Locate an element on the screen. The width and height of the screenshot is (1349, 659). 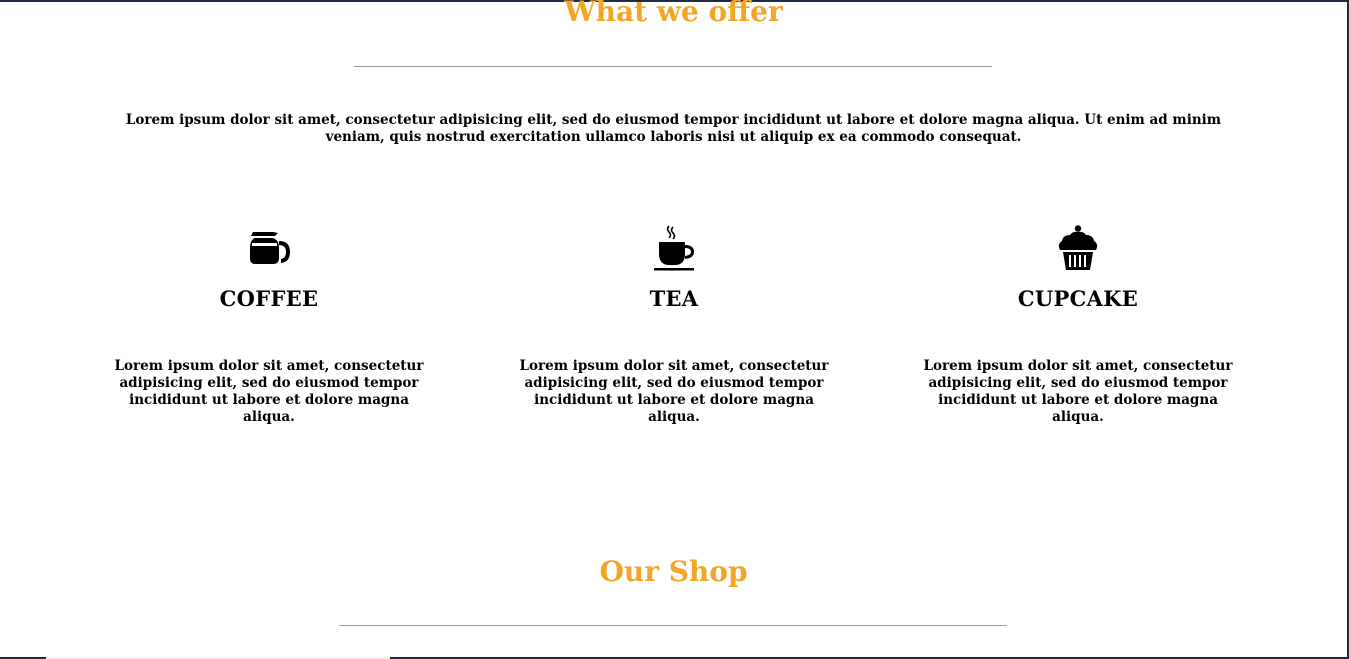
offer-name-tea: TEA is located at coordinates (674, 298).